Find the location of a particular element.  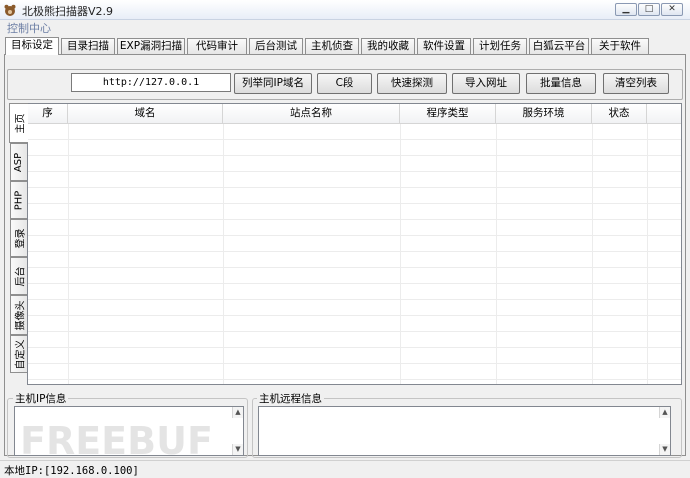

local-ip-status: 本地IP:[192.168.0.100] is located at coordinates (71, 471).